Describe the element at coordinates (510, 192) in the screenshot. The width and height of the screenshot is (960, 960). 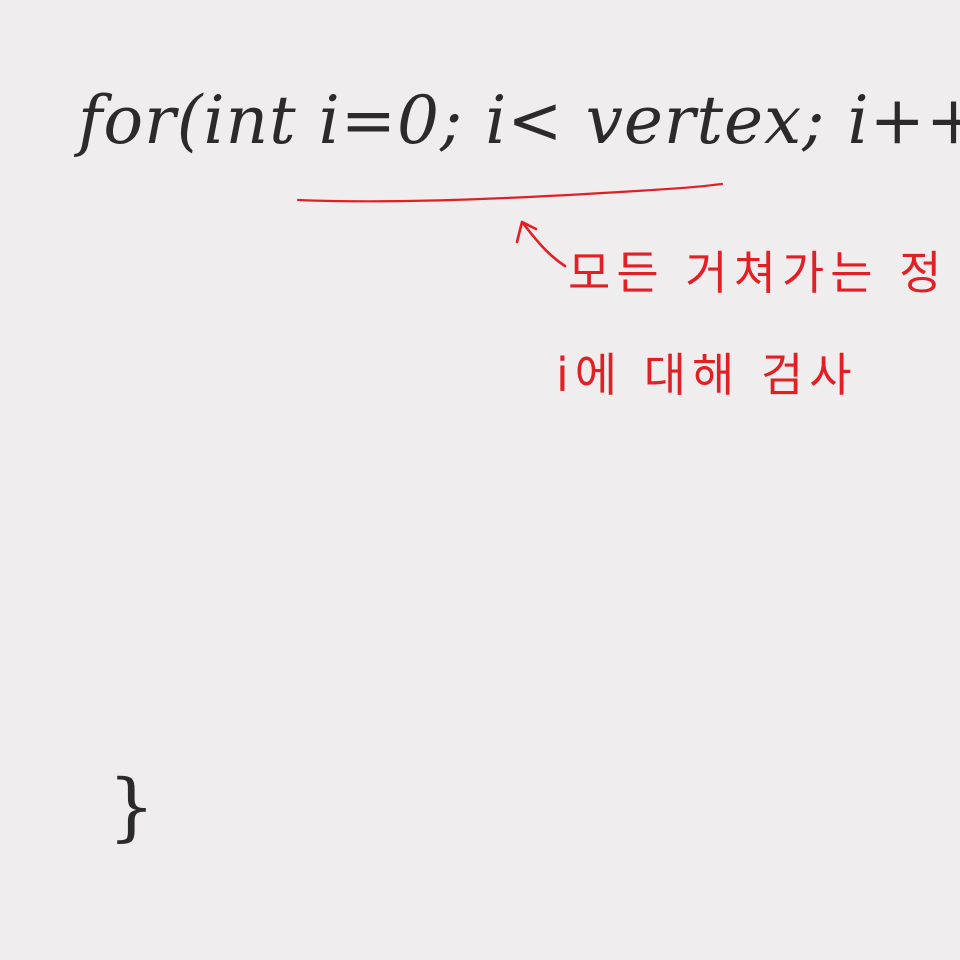
I see `underline-mark` at that location.